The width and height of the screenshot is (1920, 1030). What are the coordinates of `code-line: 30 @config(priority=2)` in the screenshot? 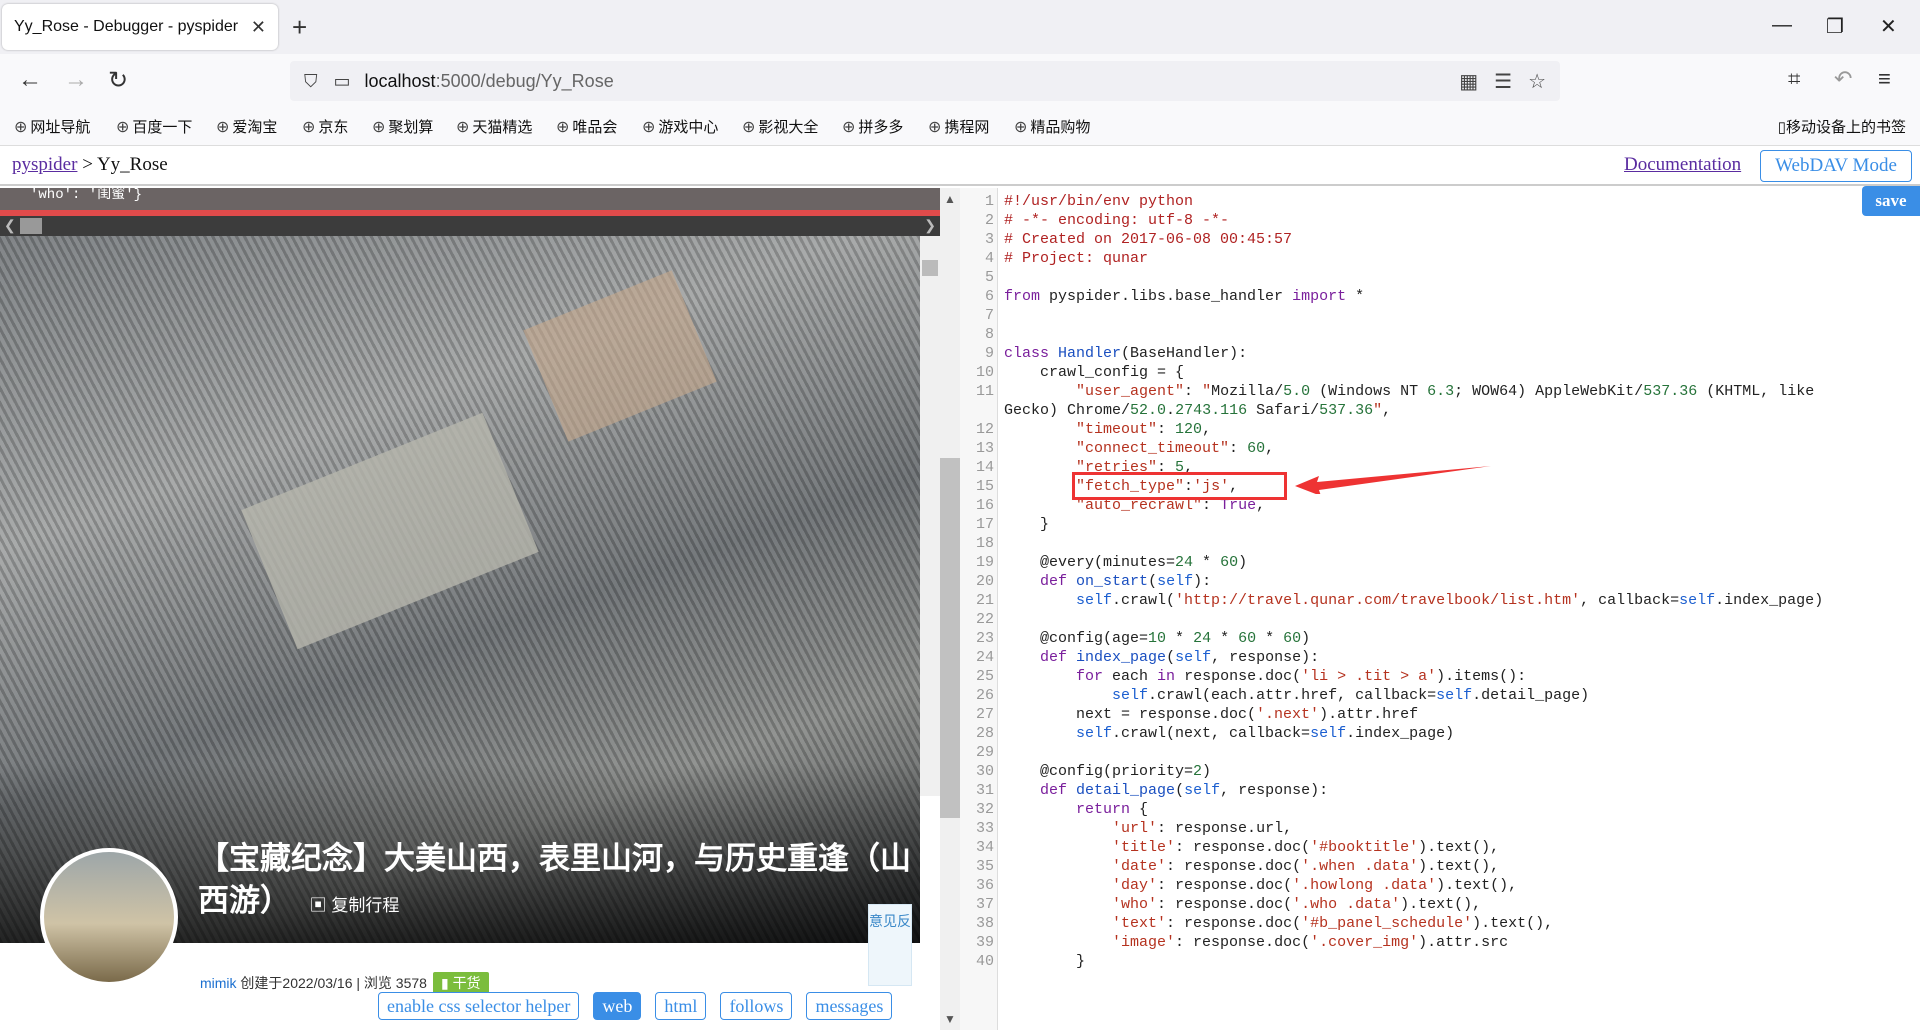 It's located at (1440, 771).